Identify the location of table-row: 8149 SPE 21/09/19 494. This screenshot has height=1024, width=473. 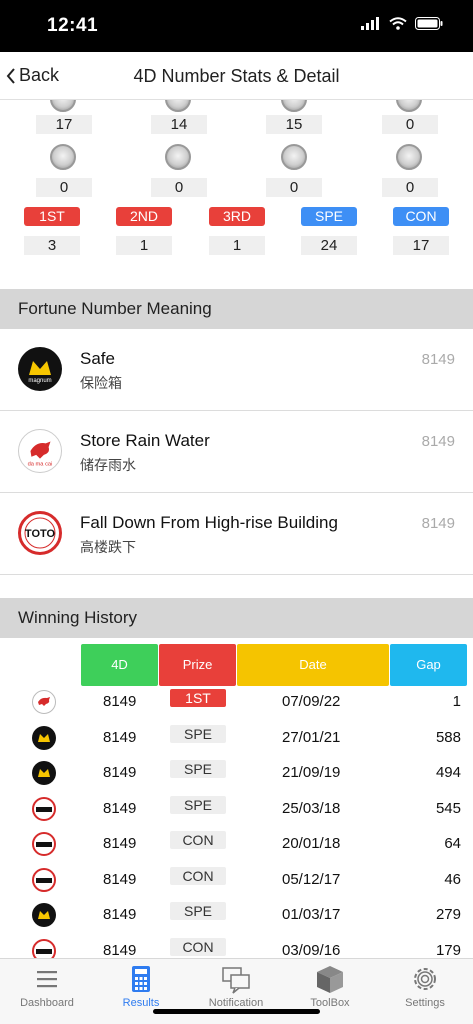
(236, 774).